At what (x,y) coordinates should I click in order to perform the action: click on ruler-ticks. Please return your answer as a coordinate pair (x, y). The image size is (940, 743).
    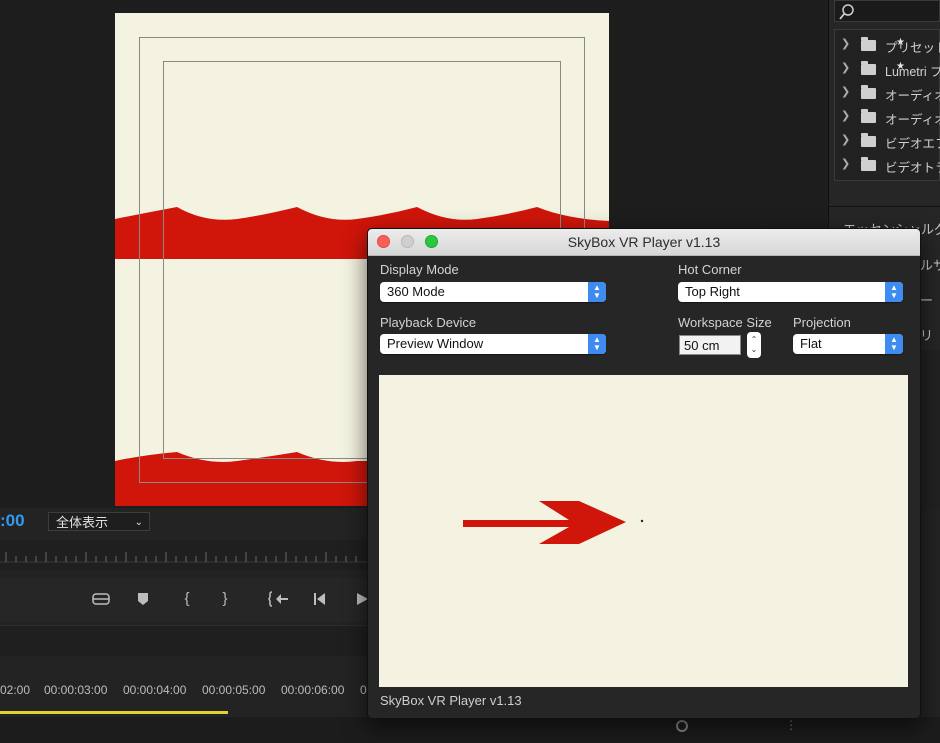
    Looking at the image, I should click on (185, 557).